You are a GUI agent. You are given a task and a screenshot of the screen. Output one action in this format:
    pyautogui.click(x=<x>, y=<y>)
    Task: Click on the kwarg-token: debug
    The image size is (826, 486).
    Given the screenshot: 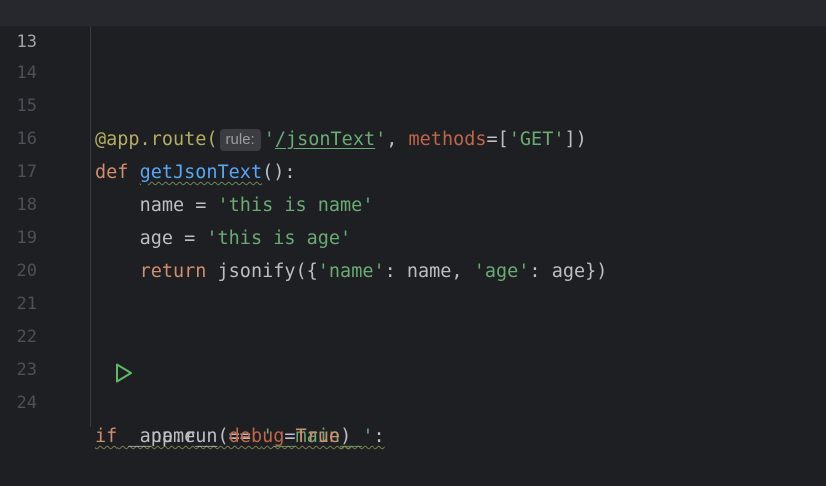 What is the action you would take?
    pyautogui.click(x=256, y=436)
    